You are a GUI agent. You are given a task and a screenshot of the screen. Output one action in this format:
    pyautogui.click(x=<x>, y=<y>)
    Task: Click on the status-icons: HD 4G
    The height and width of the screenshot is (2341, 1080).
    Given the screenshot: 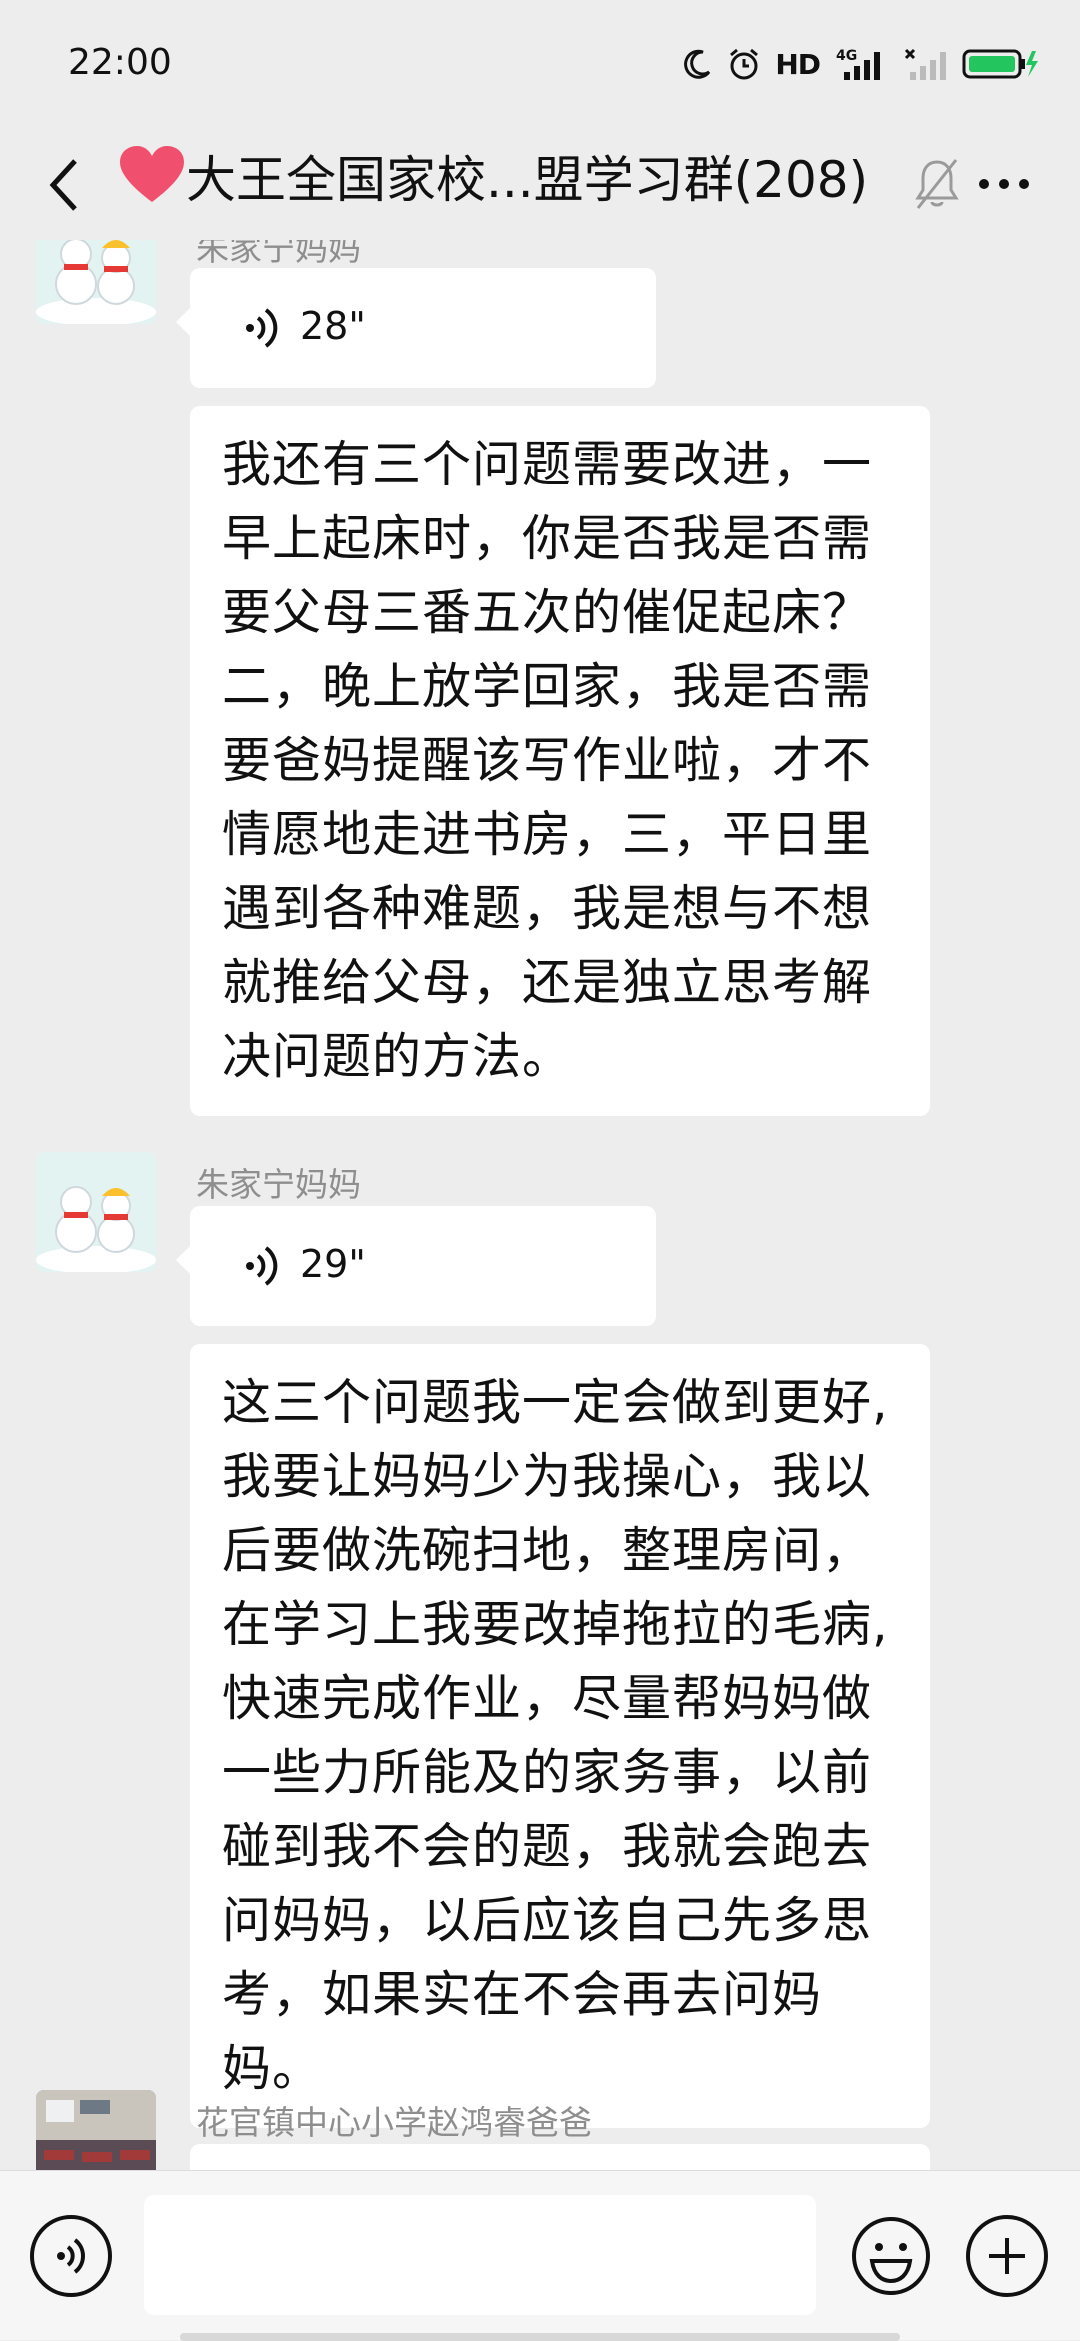 What is the action you would take?
    pyautogui.click(x=861, y=64)
    